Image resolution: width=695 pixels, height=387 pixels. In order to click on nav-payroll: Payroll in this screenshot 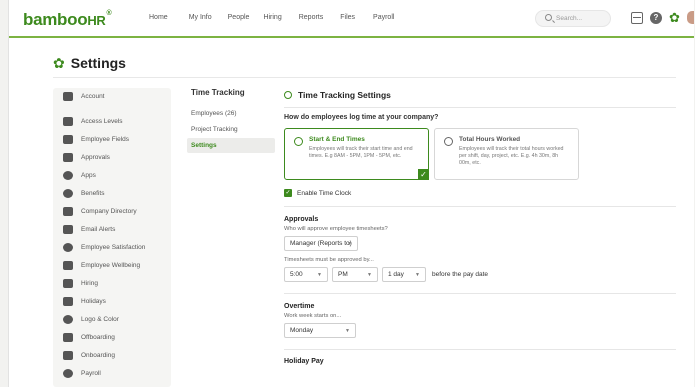, I will do `click(383, 17)`.